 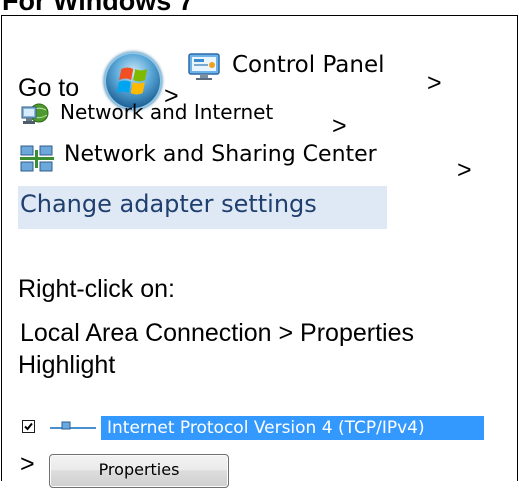 What do you see at coordinates (67, 365) in the screenshot?
I see `highlight-instruction: Highlight` at bounding box center [67, 365].